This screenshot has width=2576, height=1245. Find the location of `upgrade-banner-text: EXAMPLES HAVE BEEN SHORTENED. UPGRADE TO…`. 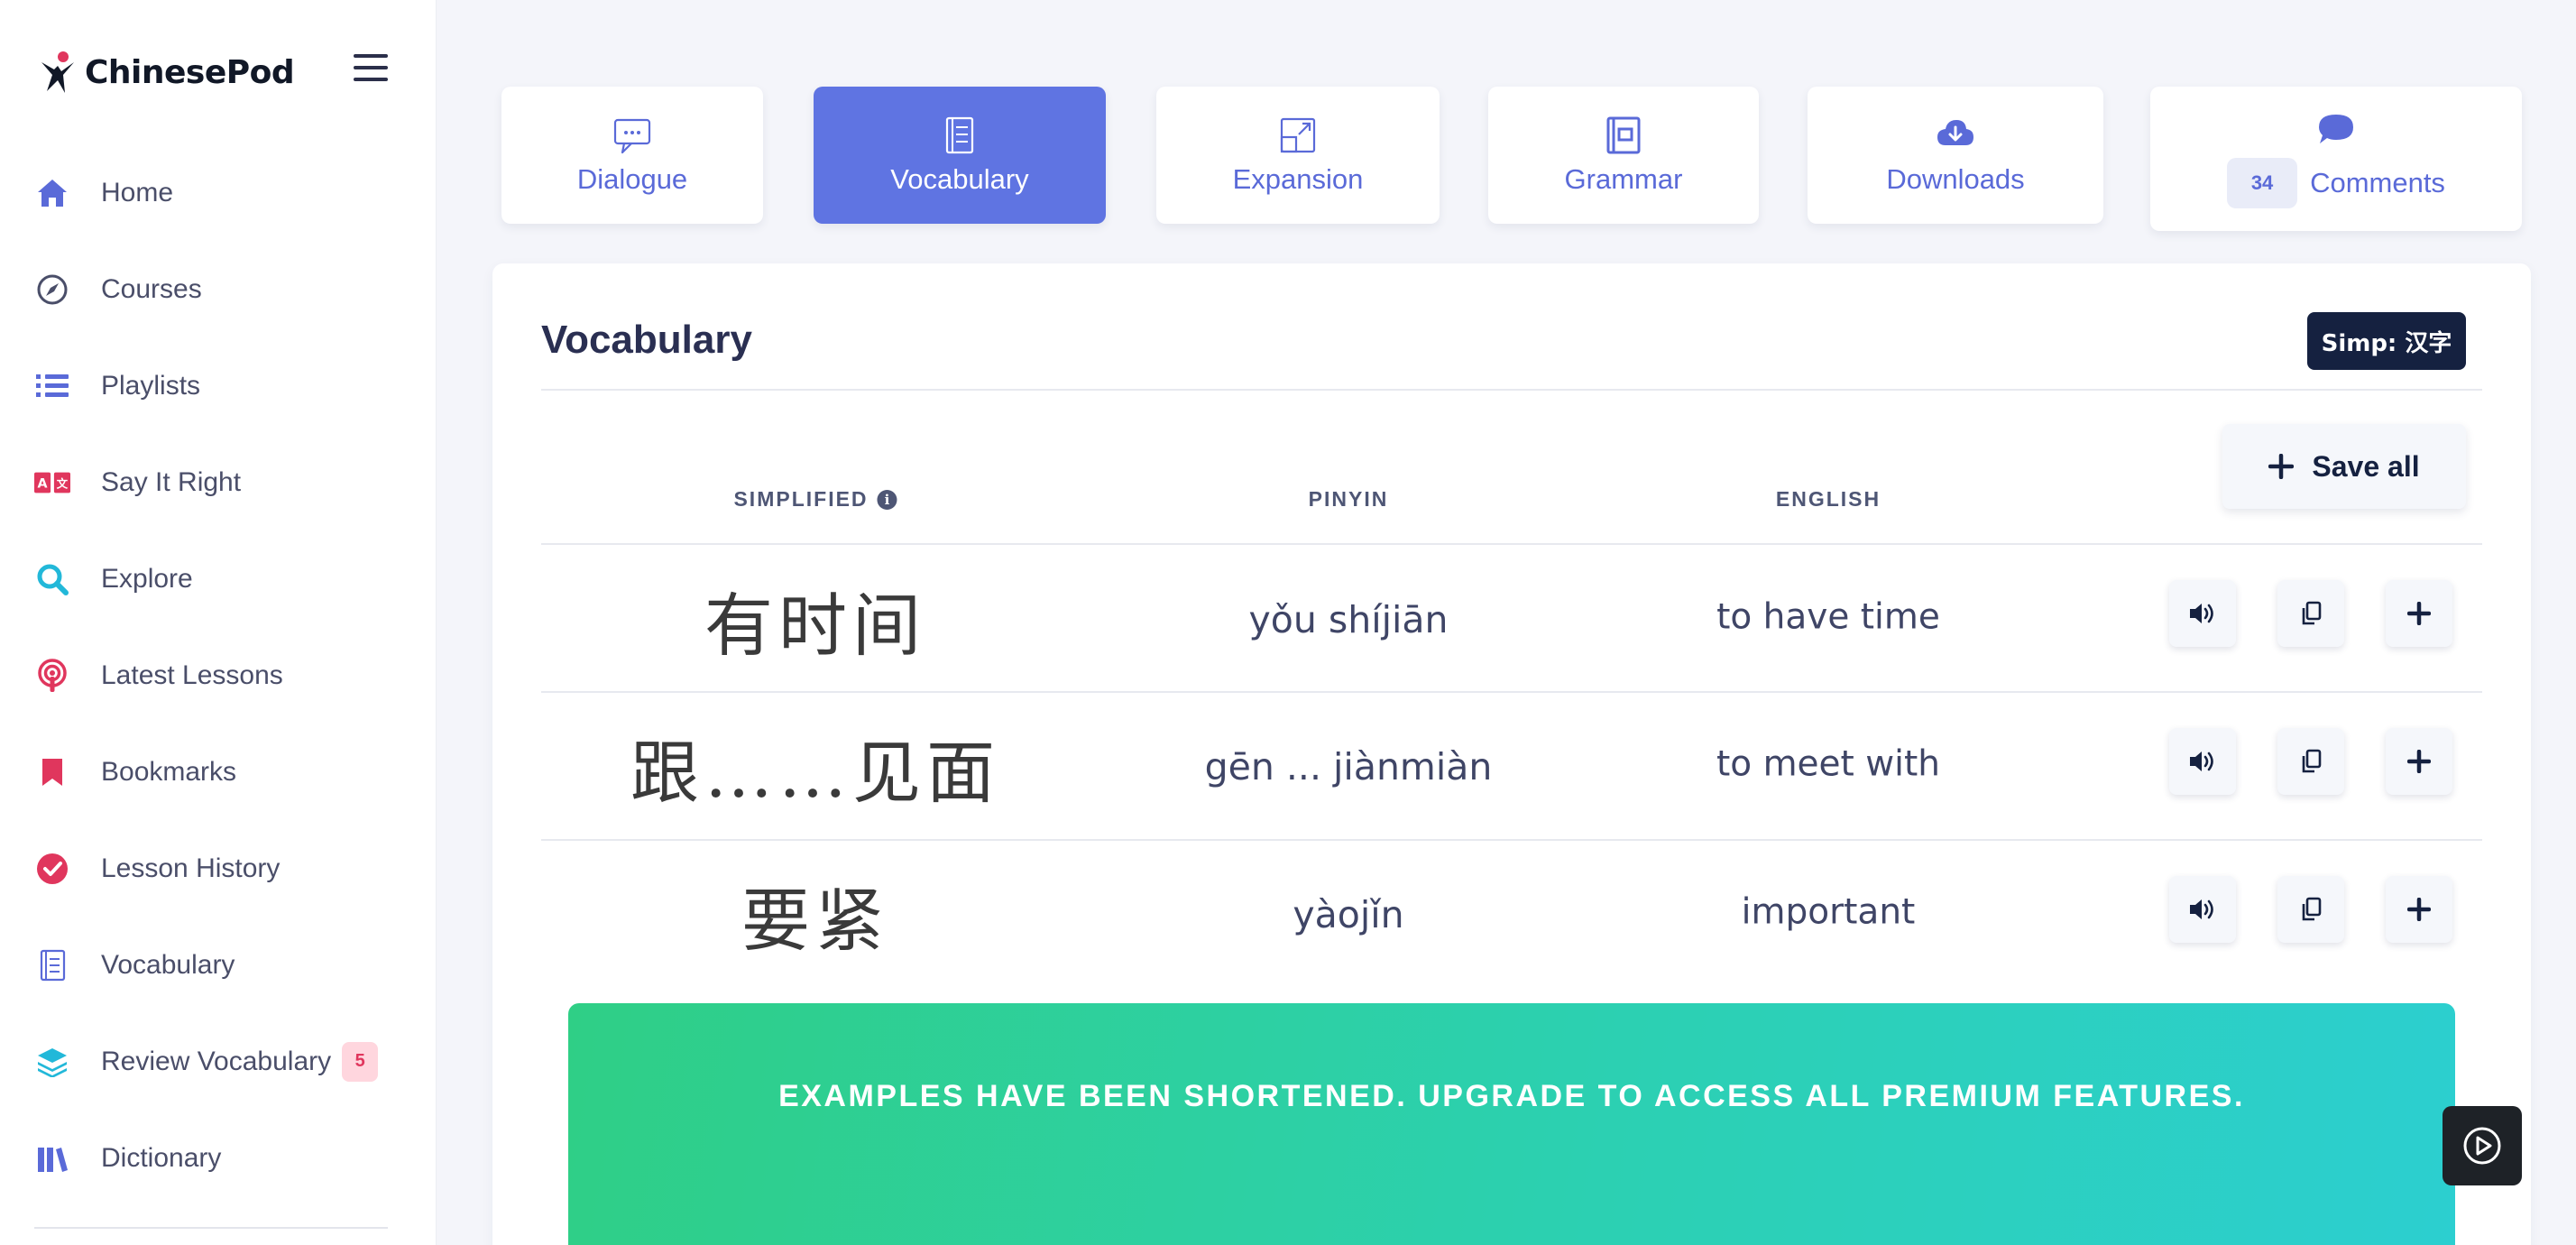

upgrade-banner-text: EXAMPLES HAVE BEEN SHORTENED. UPGRADE TO… is located at coordinates (1512, 1096).